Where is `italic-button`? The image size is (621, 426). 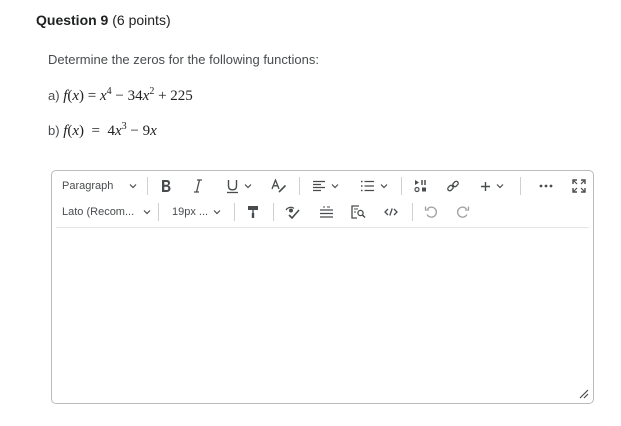 italic-button is located at coordinates (198, 186).